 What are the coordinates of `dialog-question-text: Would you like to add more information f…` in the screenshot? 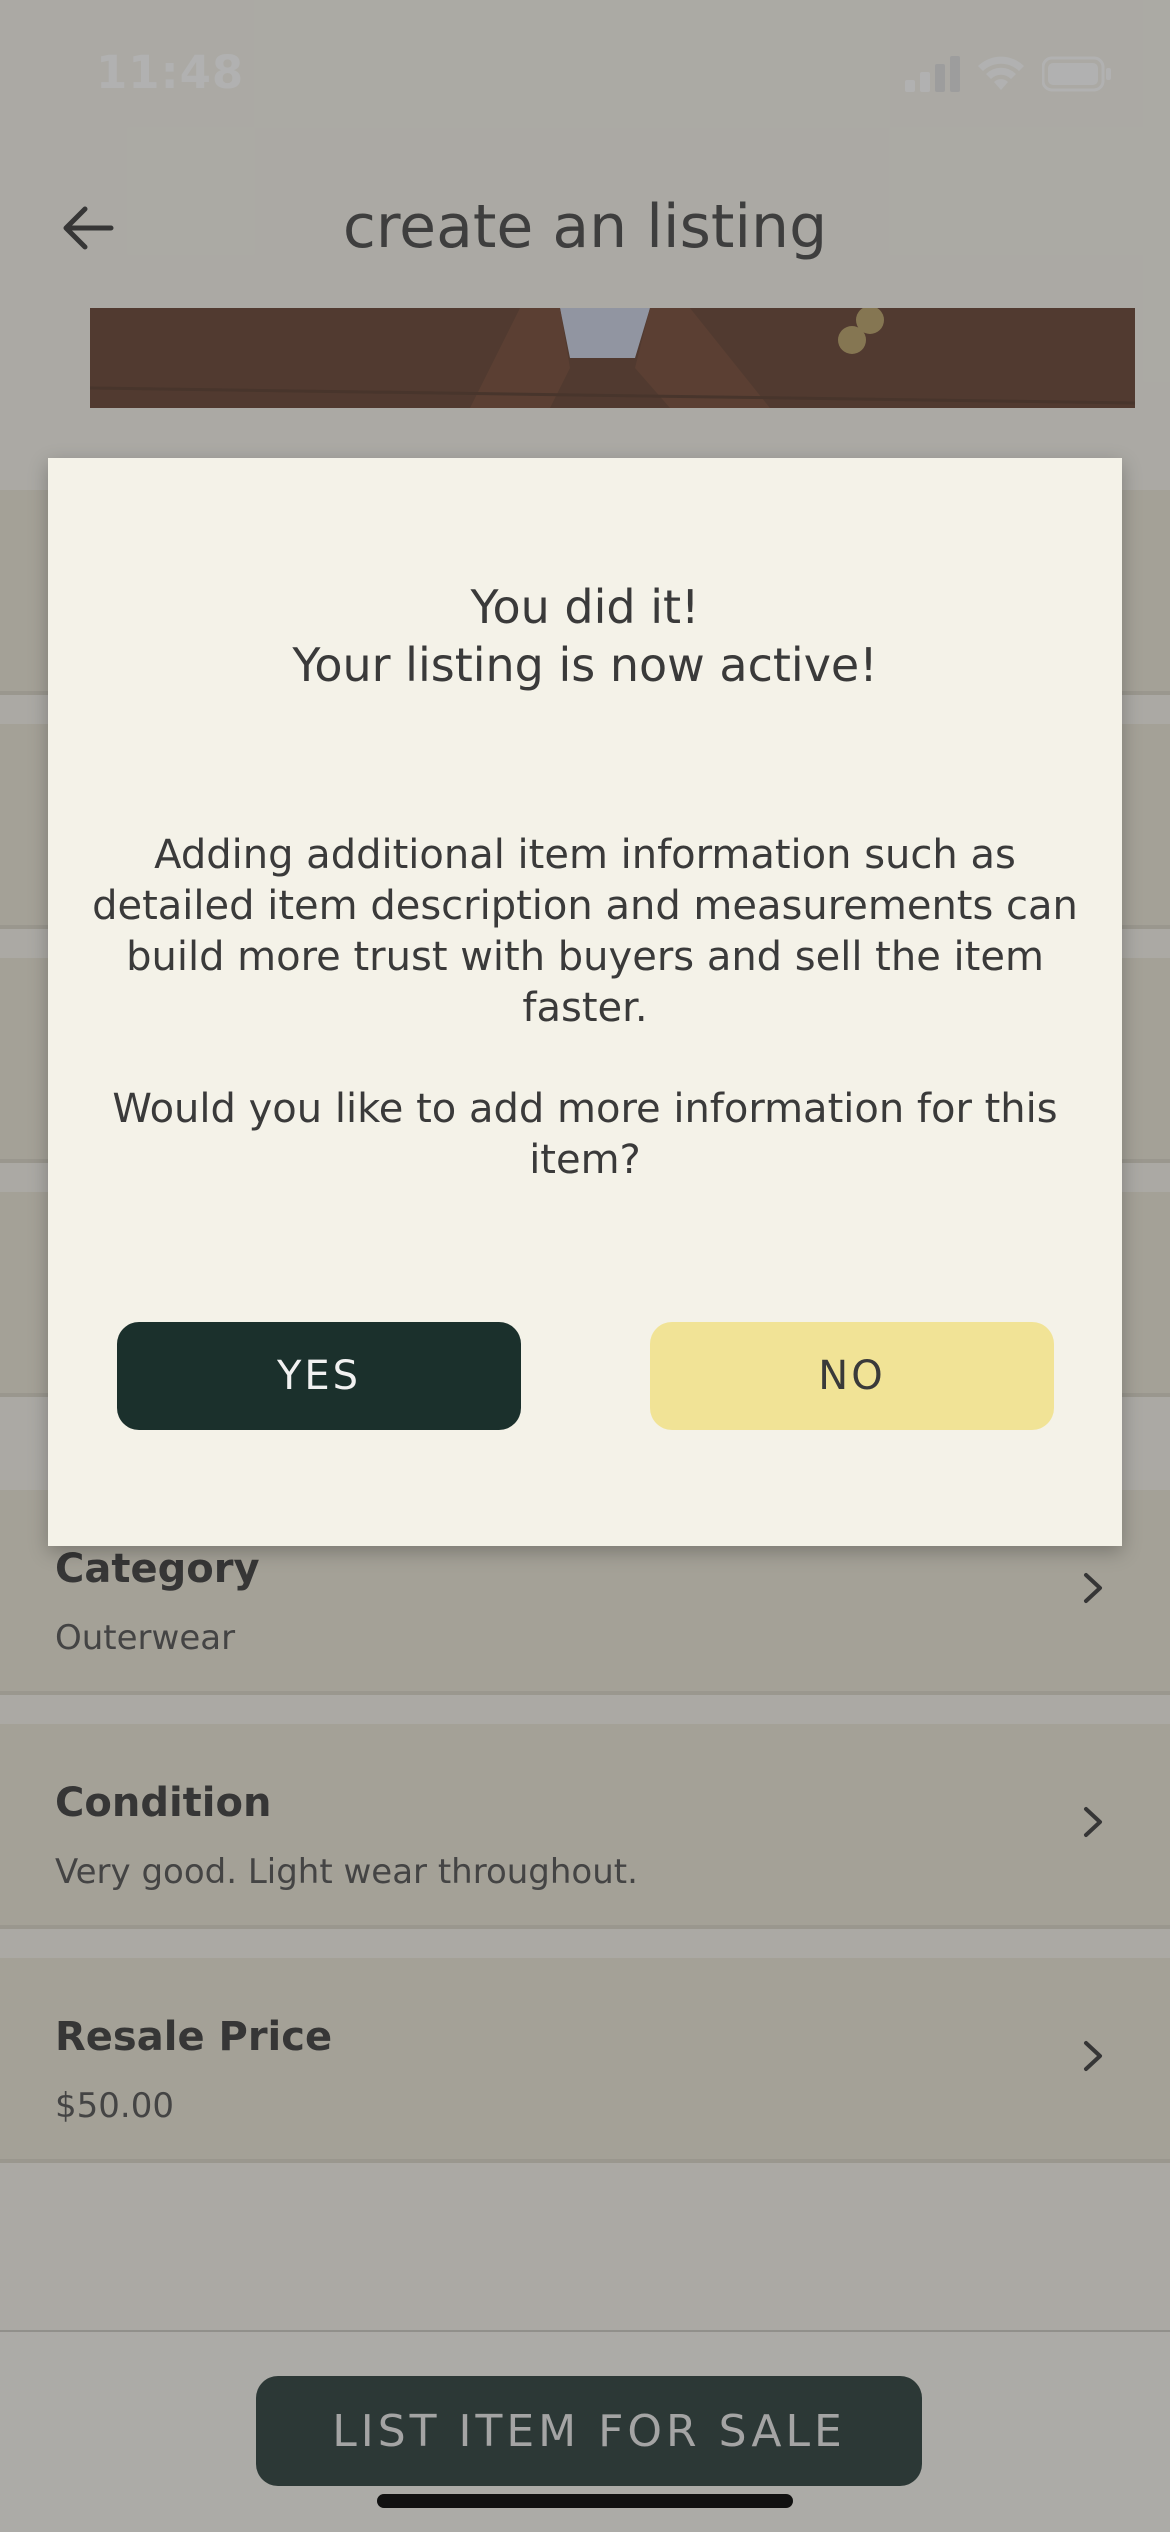 It's located at (585, 1134).